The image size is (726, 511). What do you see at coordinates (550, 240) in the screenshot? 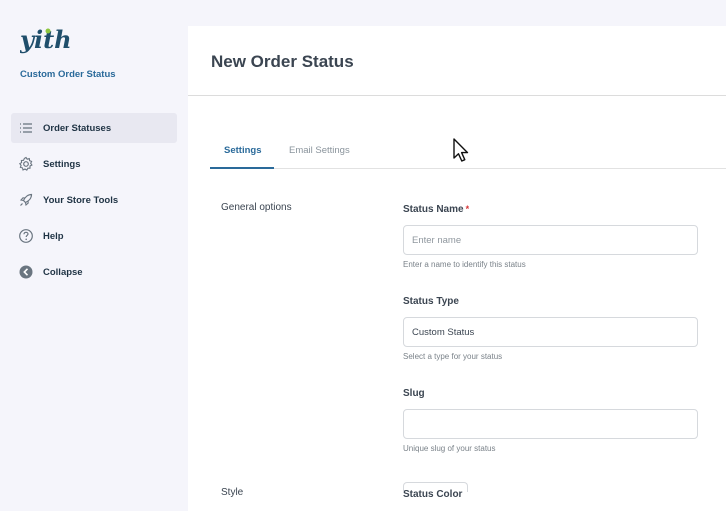
I see `status-name-input` at bounding box center [550, 240].